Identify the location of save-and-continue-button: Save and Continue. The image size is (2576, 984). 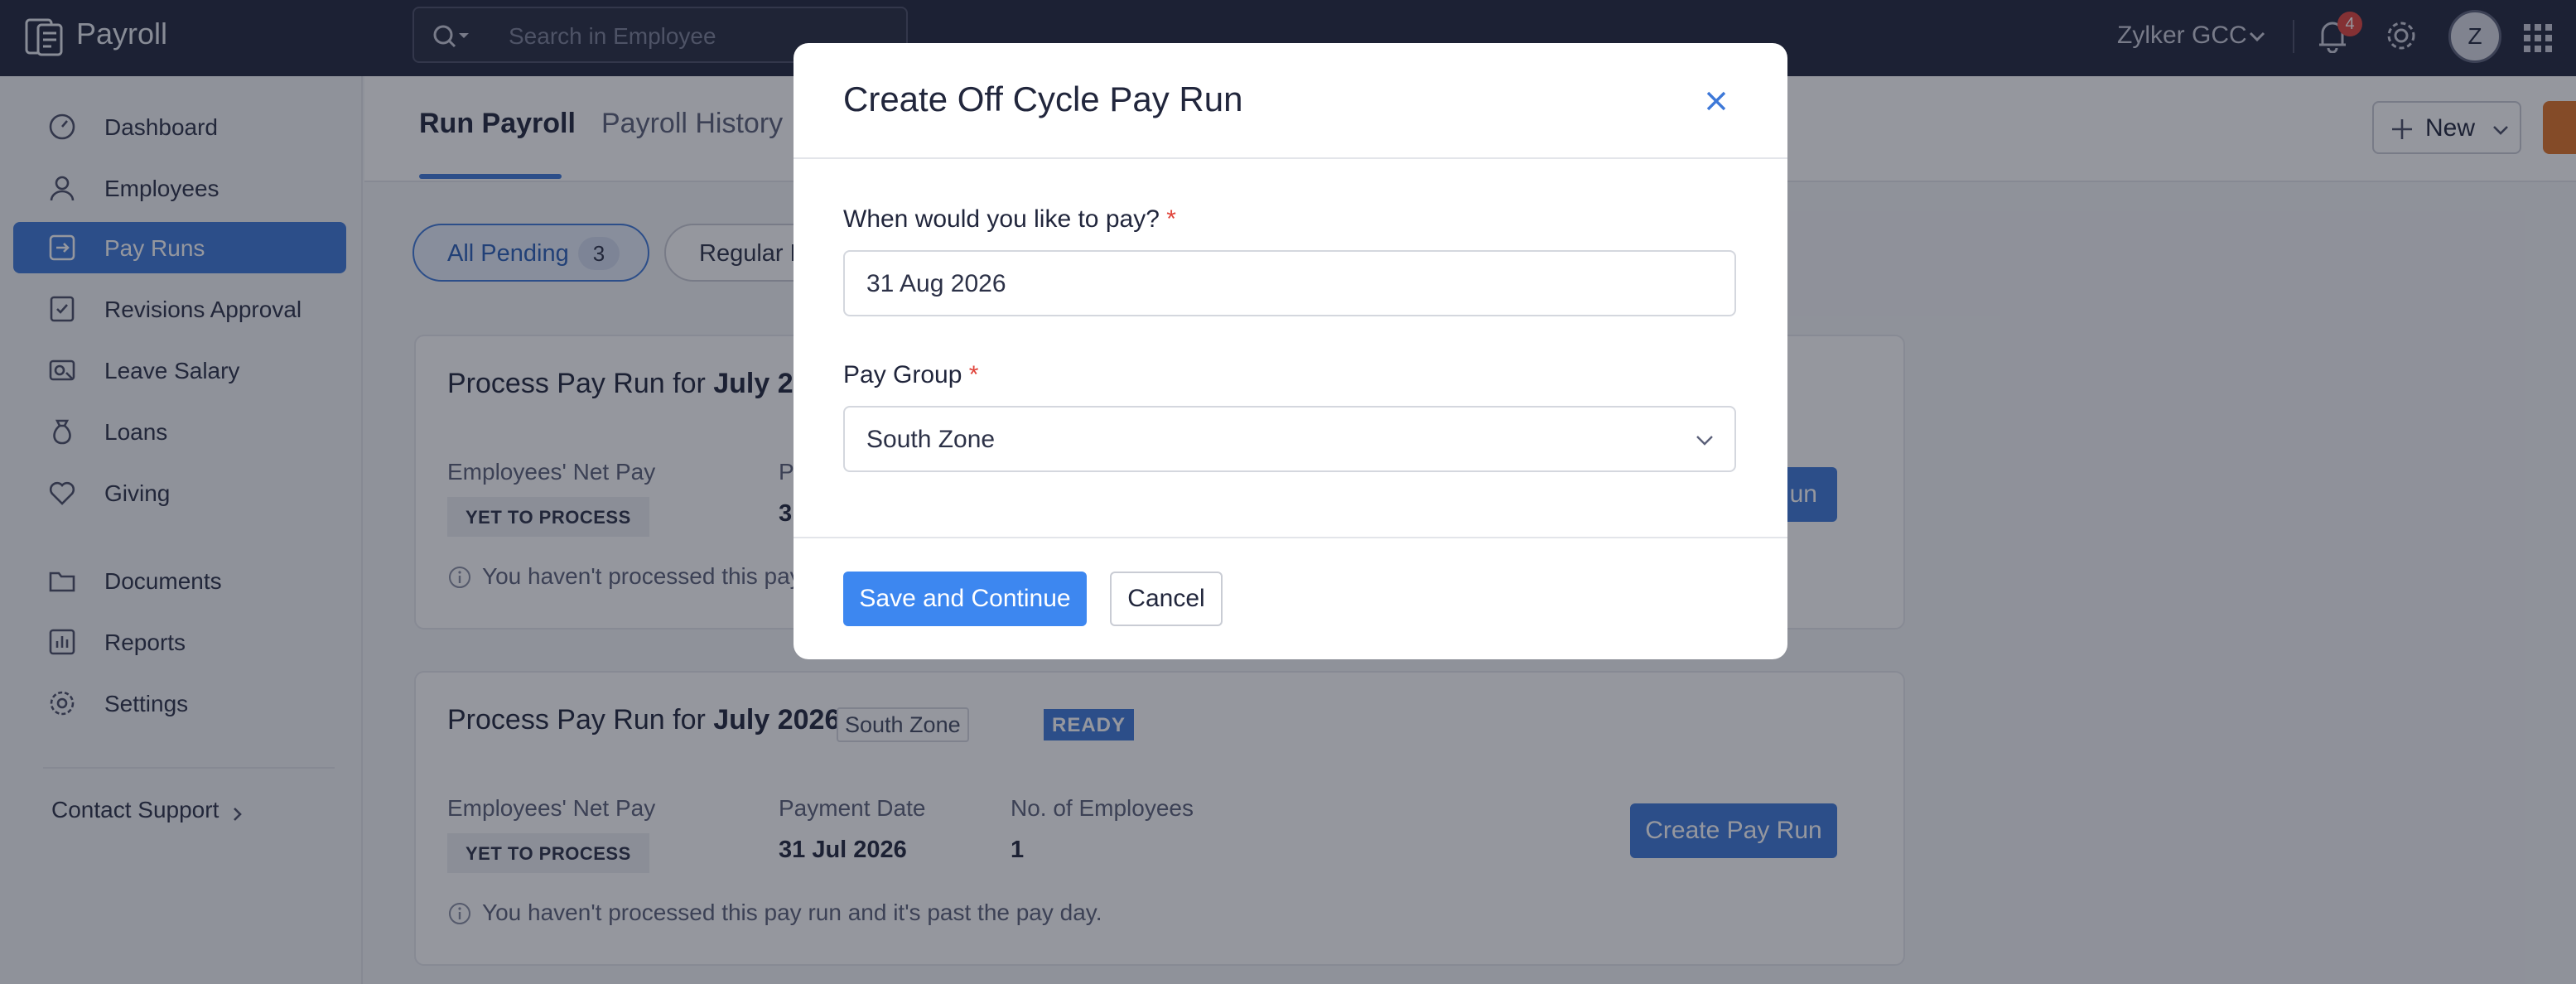
(965, 599).